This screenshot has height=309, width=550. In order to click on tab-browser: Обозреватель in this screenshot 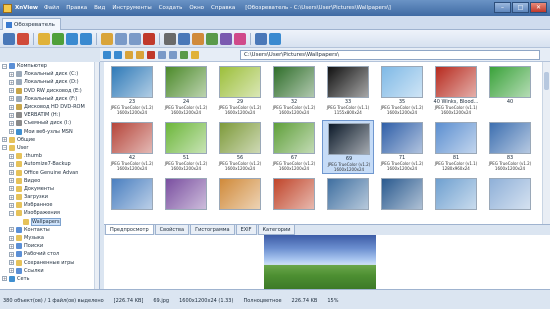, I will do `click(31, 24)`.